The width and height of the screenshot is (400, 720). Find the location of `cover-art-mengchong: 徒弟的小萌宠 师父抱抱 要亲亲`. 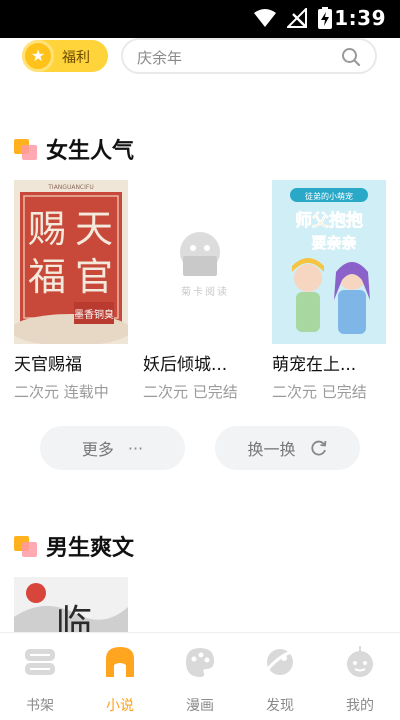

cover-art-mengchong: 徒弟的小萌宠 师父抱抱 要亲亲 is located at coordinates (329, 262).